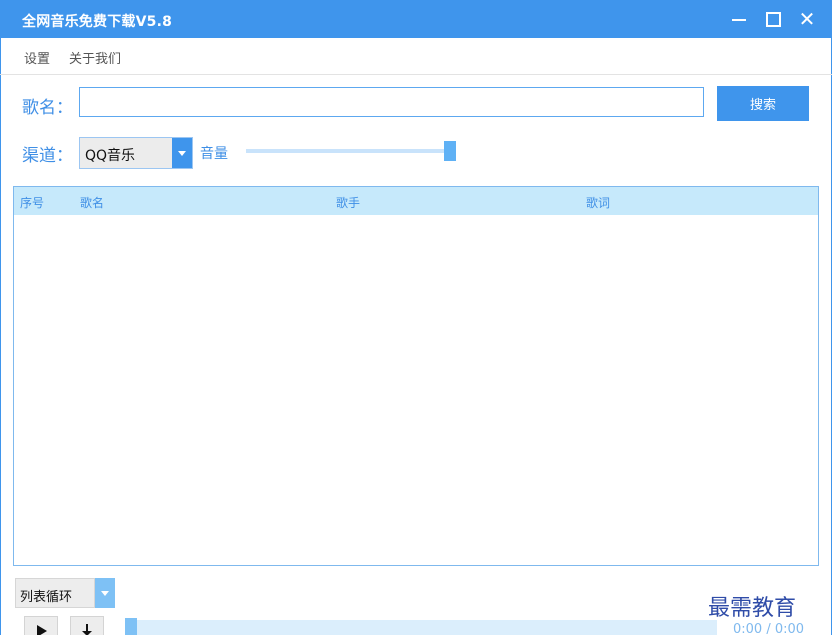 This screenshot has width=832, height=635. What do you see at coordinates (87, 625) in the screenshot?
I see `download-button` at bounding box center [87, 625].